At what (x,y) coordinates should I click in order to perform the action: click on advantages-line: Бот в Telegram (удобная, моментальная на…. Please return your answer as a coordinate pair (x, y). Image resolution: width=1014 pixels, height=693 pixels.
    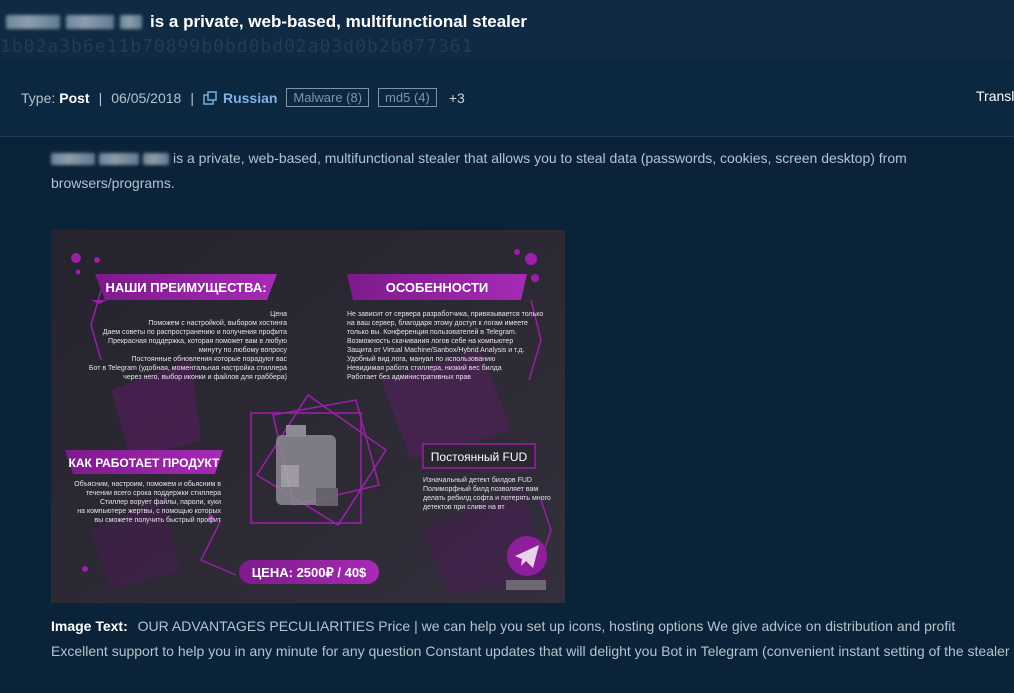
    Looking at the image, I should click on (188, 368).